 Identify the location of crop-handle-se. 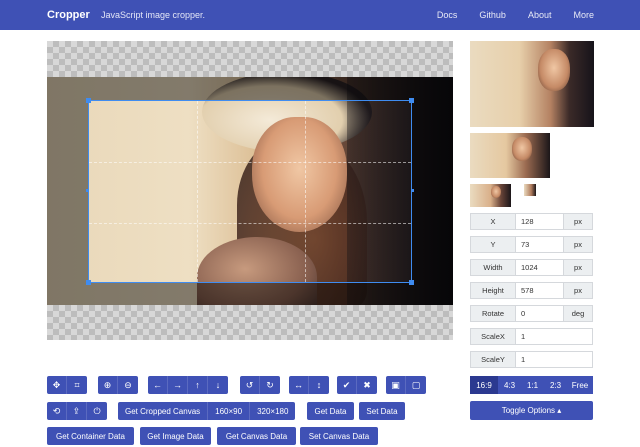
(411, 282).